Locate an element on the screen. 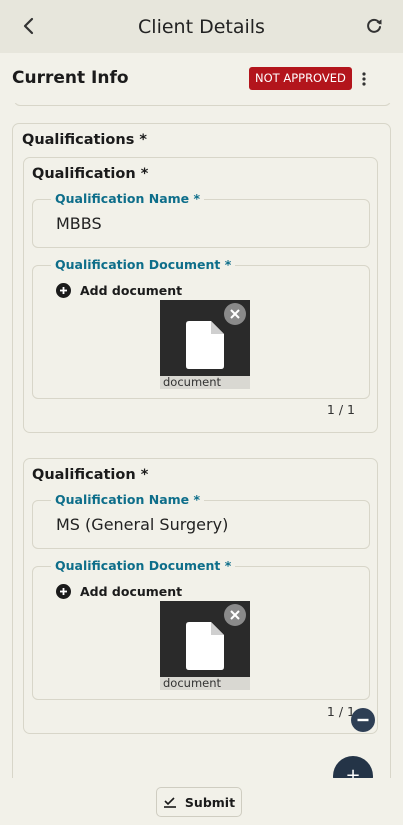 The height and width of the screenshot is (825, 403). section-heading: Current Info is located at coordinates (70, 78).